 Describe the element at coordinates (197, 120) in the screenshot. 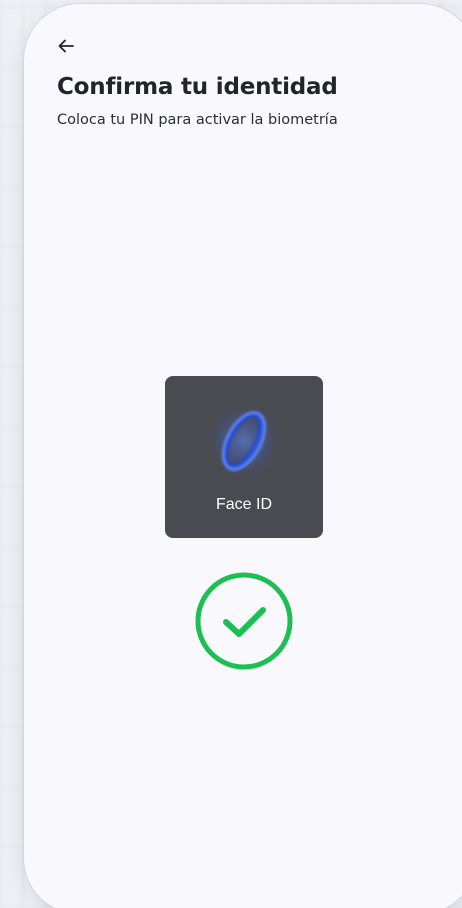

I see `page-subtitle: Coloca tu PIN para activar la biometría` at that location.